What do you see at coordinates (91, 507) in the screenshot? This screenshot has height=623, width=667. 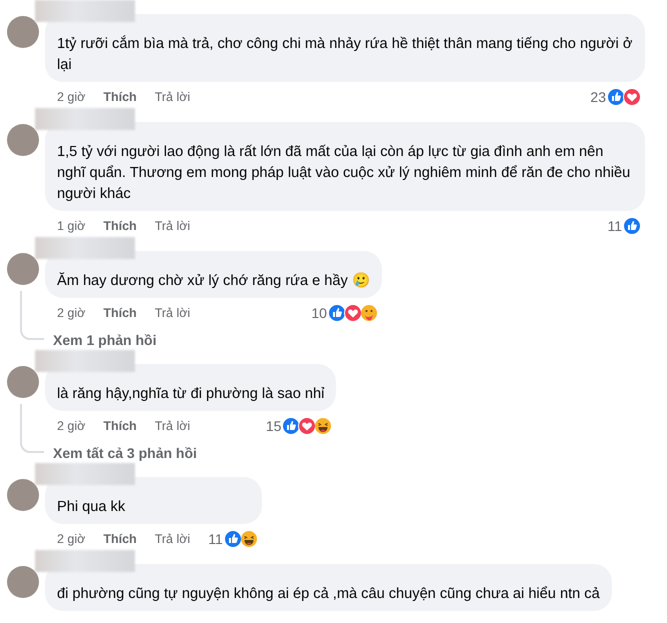 I see `comment-text: Phi qua kk` at bounding box center [91, 507].